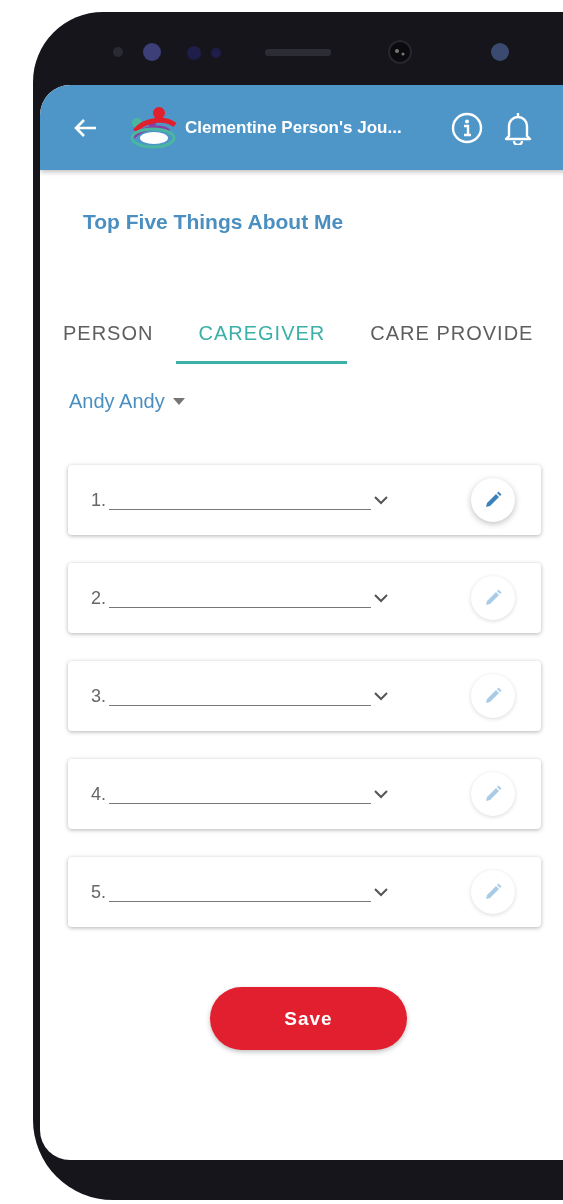 The image size is (563, 1204). What do you see at coordinates (518, 127) in the screenshot?
I see `notification-bell-icon` at bounding box center [518, 127].